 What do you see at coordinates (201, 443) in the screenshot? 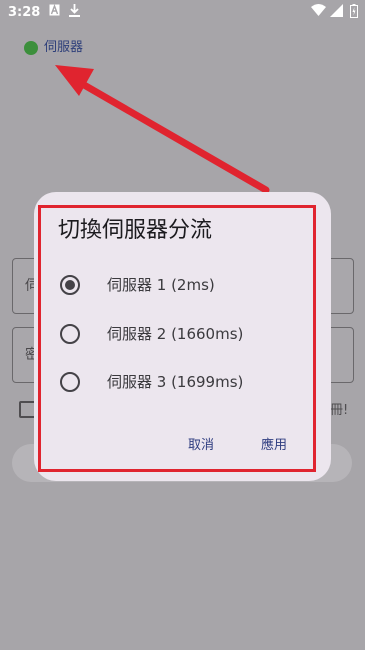
I see `cancel-button: 取消` at bounding box center [201, 443].